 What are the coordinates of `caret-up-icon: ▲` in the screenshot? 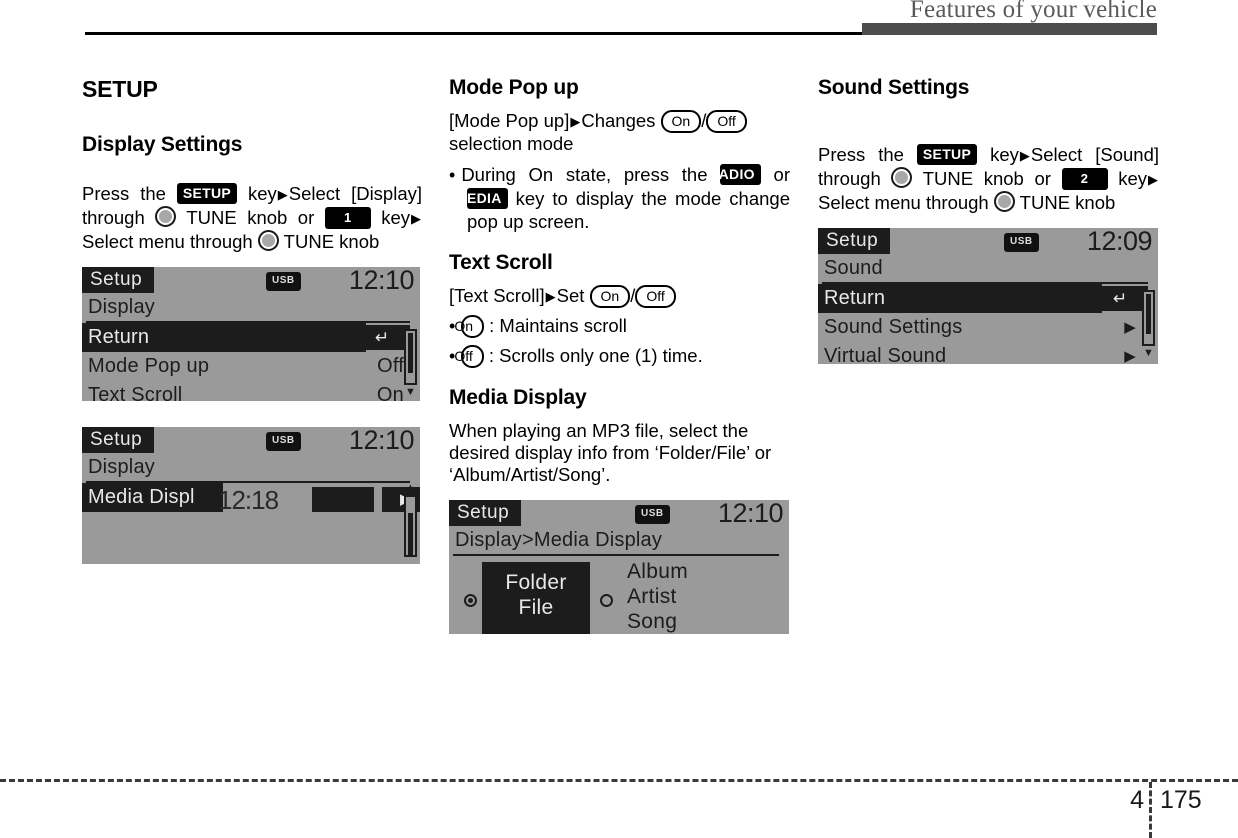 It's located at (410, 488).